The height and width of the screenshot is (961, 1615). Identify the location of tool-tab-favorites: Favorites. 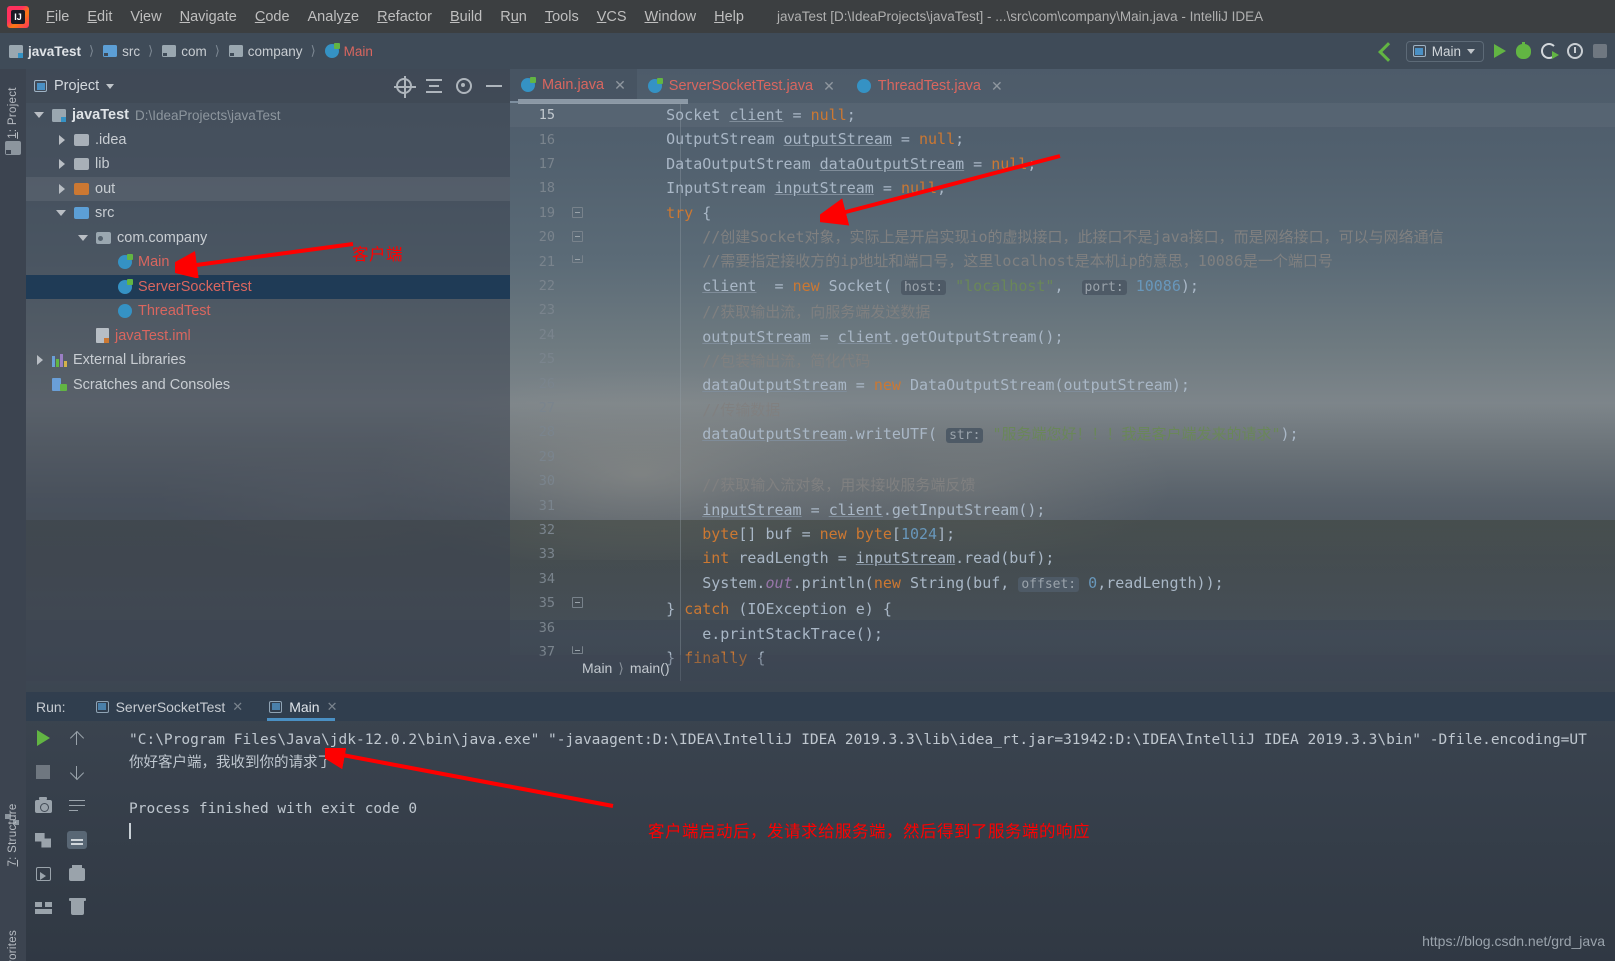
(13, 940).